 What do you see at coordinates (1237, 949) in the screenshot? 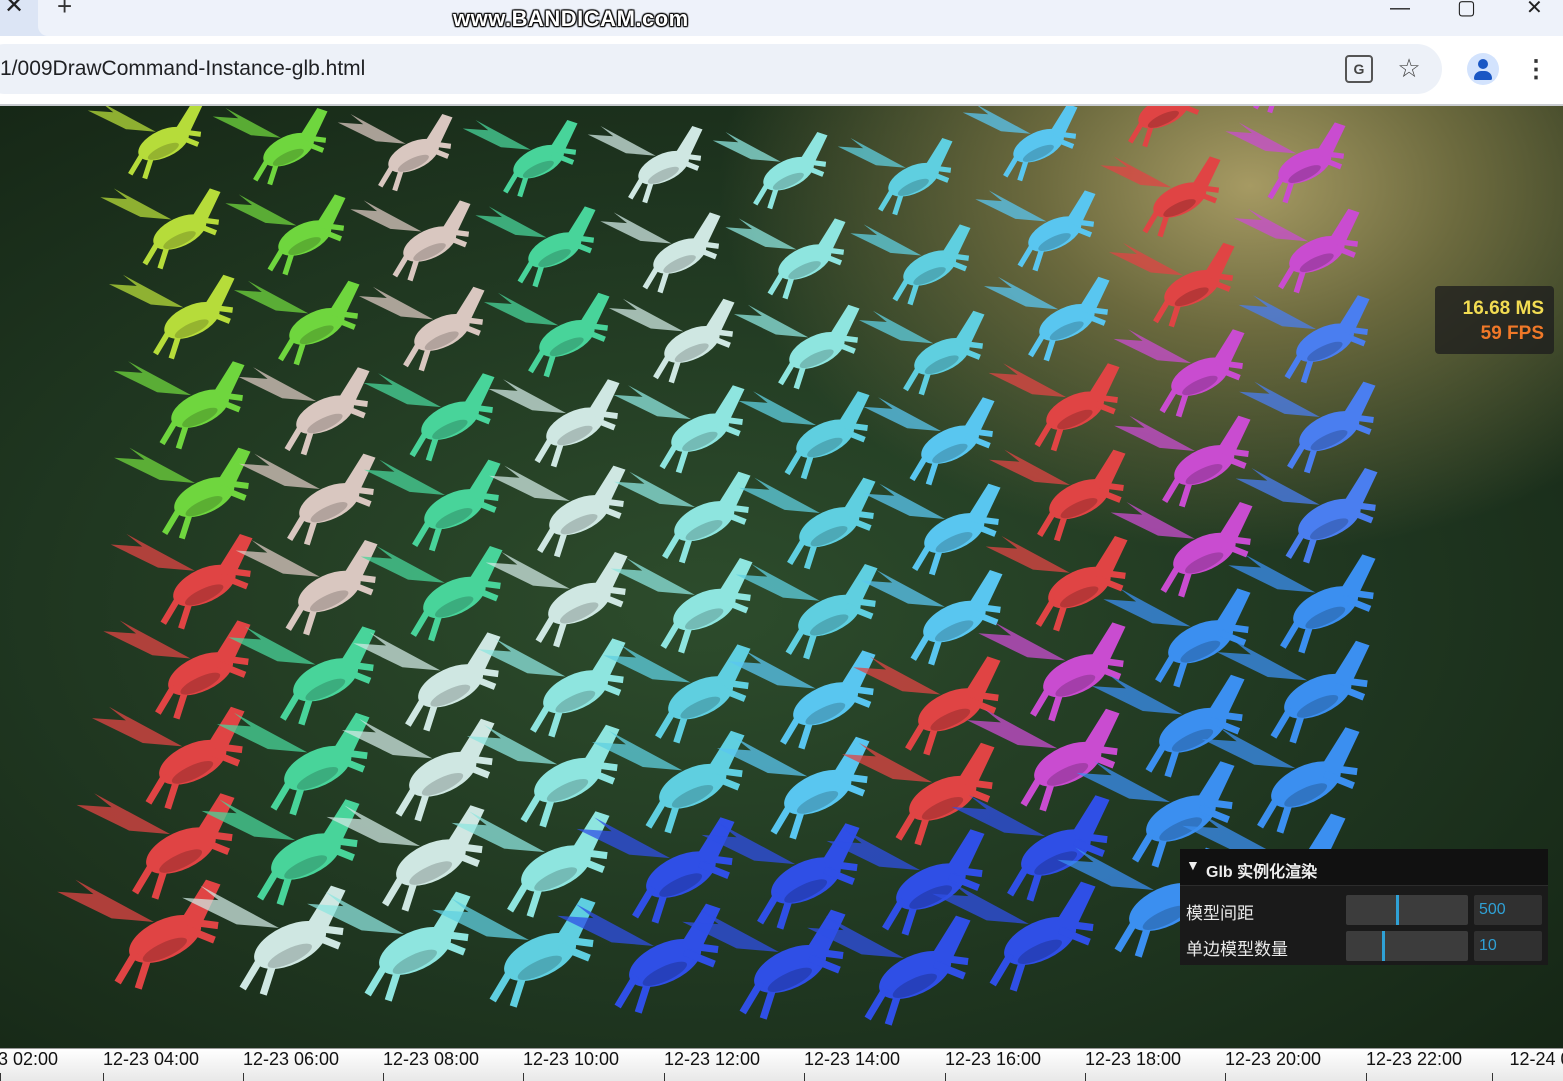
I see `model-count-label: 单边模型数量` at bounding box center [1237, 949].